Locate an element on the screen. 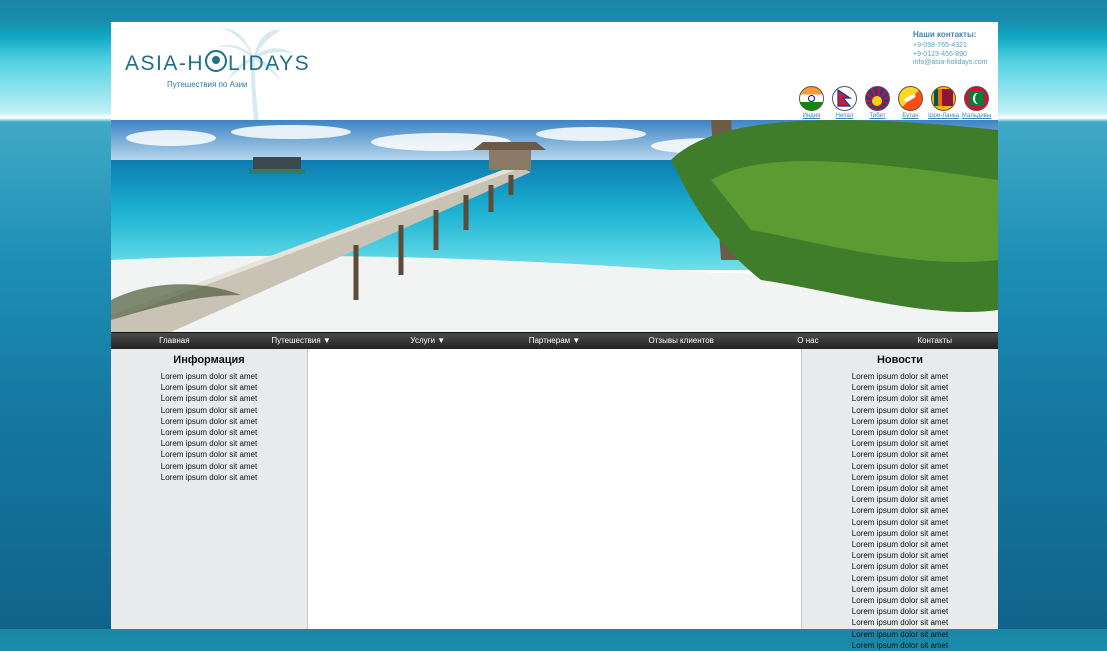  globe-logo-icon is located at coordinates (216, 61).